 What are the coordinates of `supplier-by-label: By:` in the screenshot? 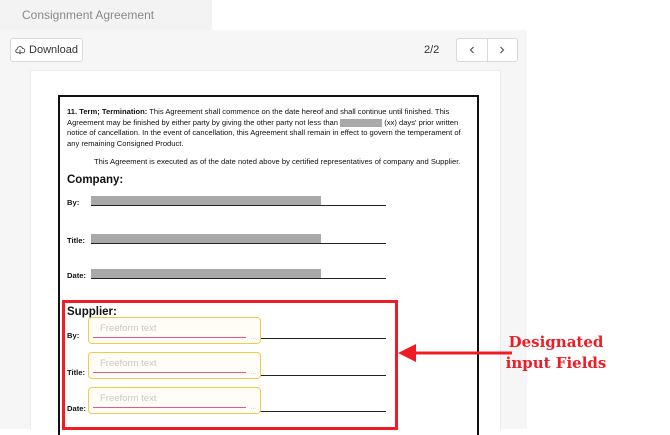 It's located at (73, 335).